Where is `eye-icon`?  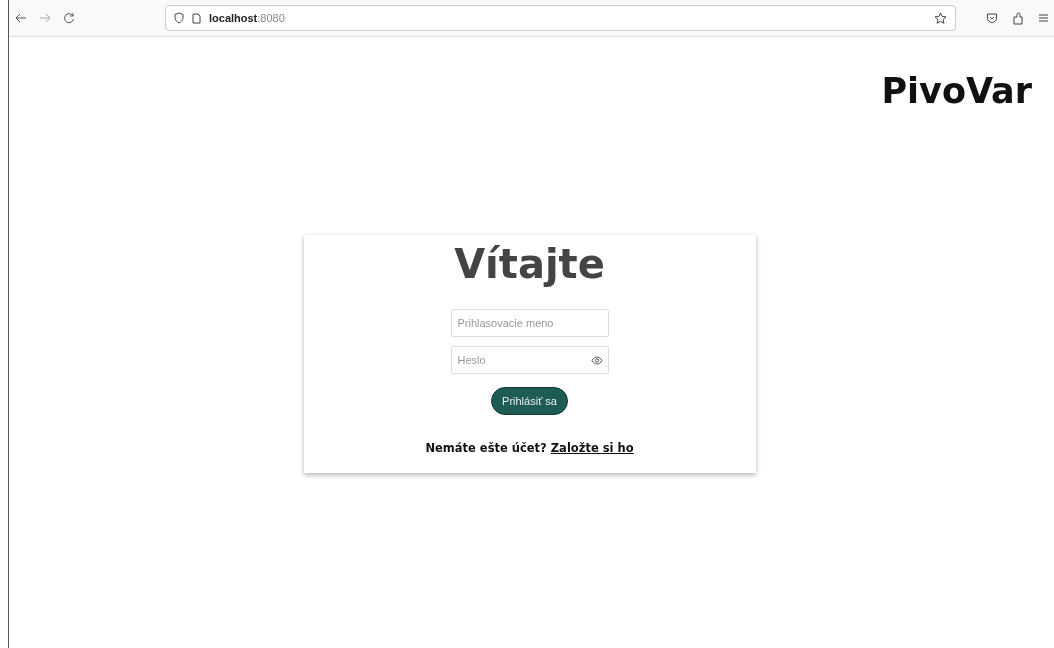 eye-icon is located at coordinates (596, 360).